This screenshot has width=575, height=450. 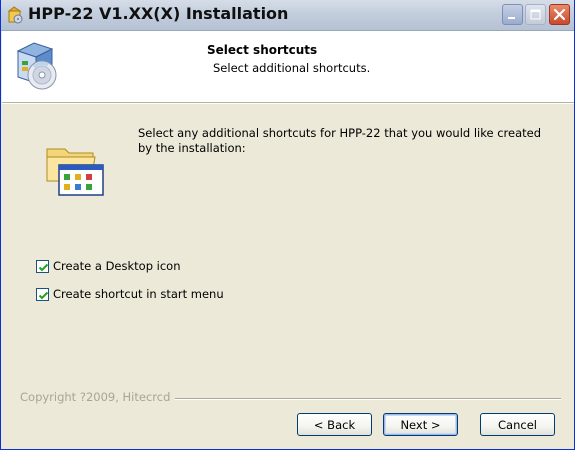 What do you see at coordinates (15, 15) in the screenshot?
I see `installer-app-icon` at bounding box center [15, 15].